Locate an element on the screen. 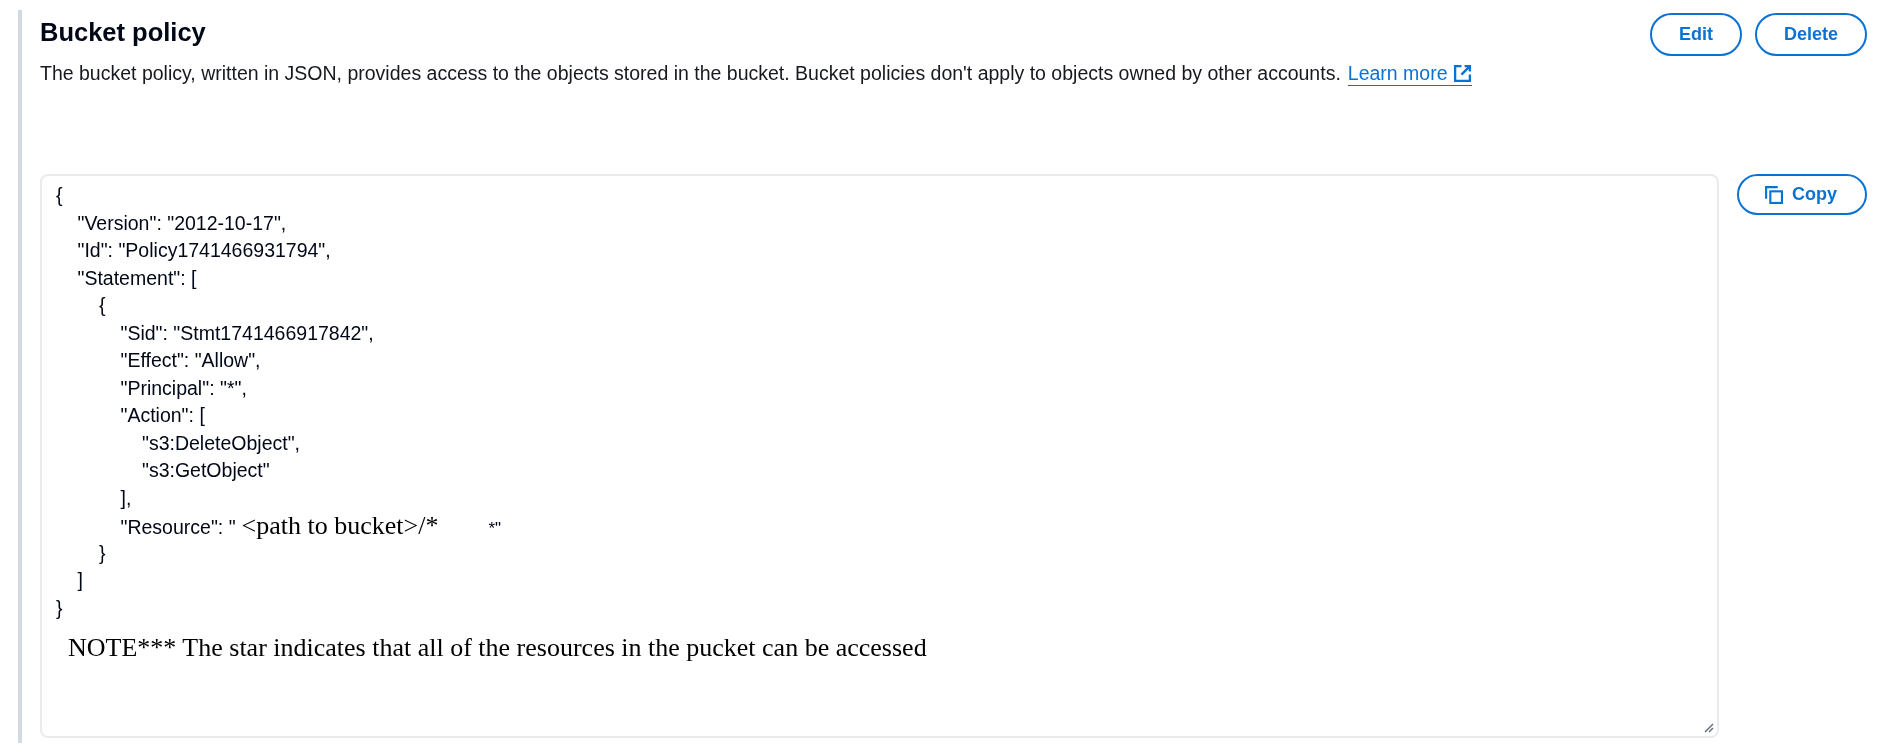 This screenshot has height=756, width=1902. delete-button: Delete is located at coordinates (1810, 34).